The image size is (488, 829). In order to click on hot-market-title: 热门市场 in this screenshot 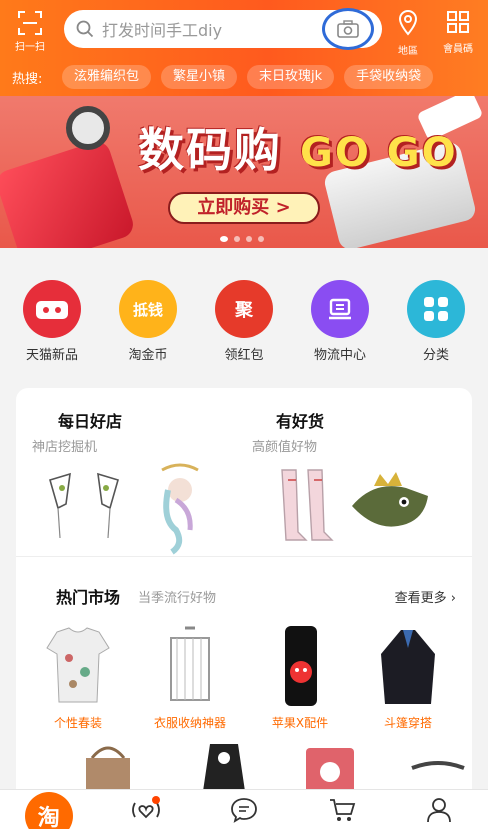, I will do `click(88, 597)`.